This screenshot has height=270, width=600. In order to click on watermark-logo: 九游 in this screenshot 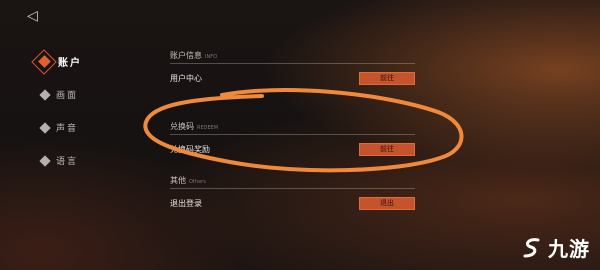, I will do `click(555, 247)`.